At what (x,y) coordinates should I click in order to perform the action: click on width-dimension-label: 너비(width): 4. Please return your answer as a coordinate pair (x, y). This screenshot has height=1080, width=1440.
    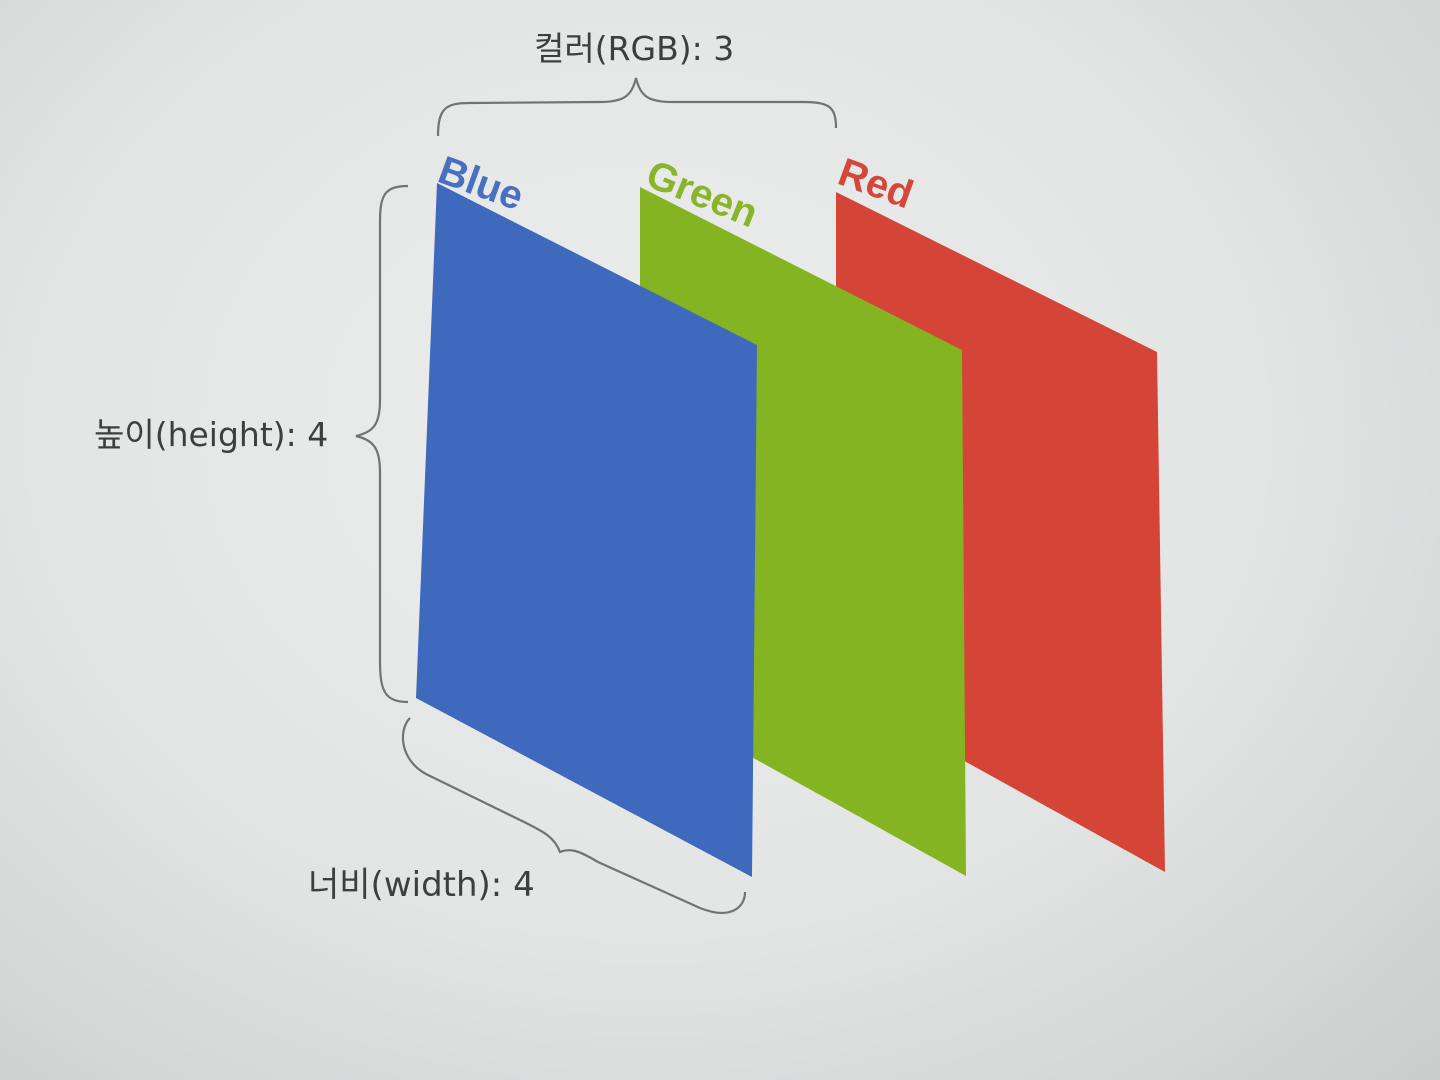
    Looking at the image, I should click on (421, 885).